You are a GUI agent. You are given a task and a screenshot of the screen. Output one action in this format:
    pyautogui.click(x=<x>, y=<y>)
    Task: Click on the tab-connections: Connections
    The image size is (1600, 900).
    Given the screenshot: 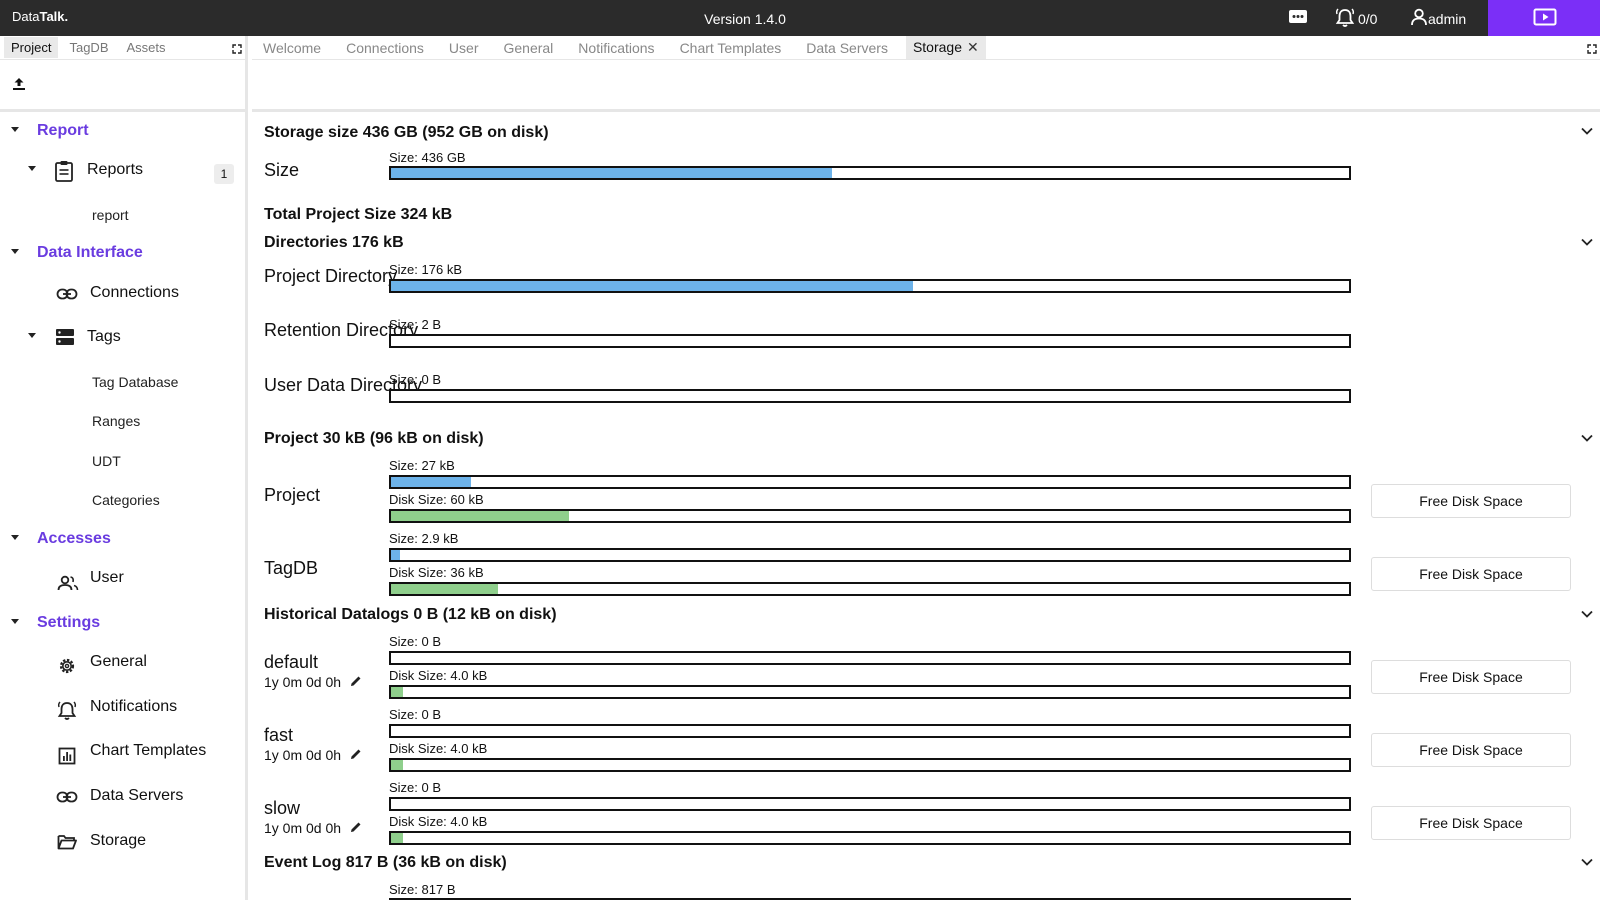 What is the action you would take?
    pyautogui.click(x=385, y=48)
    